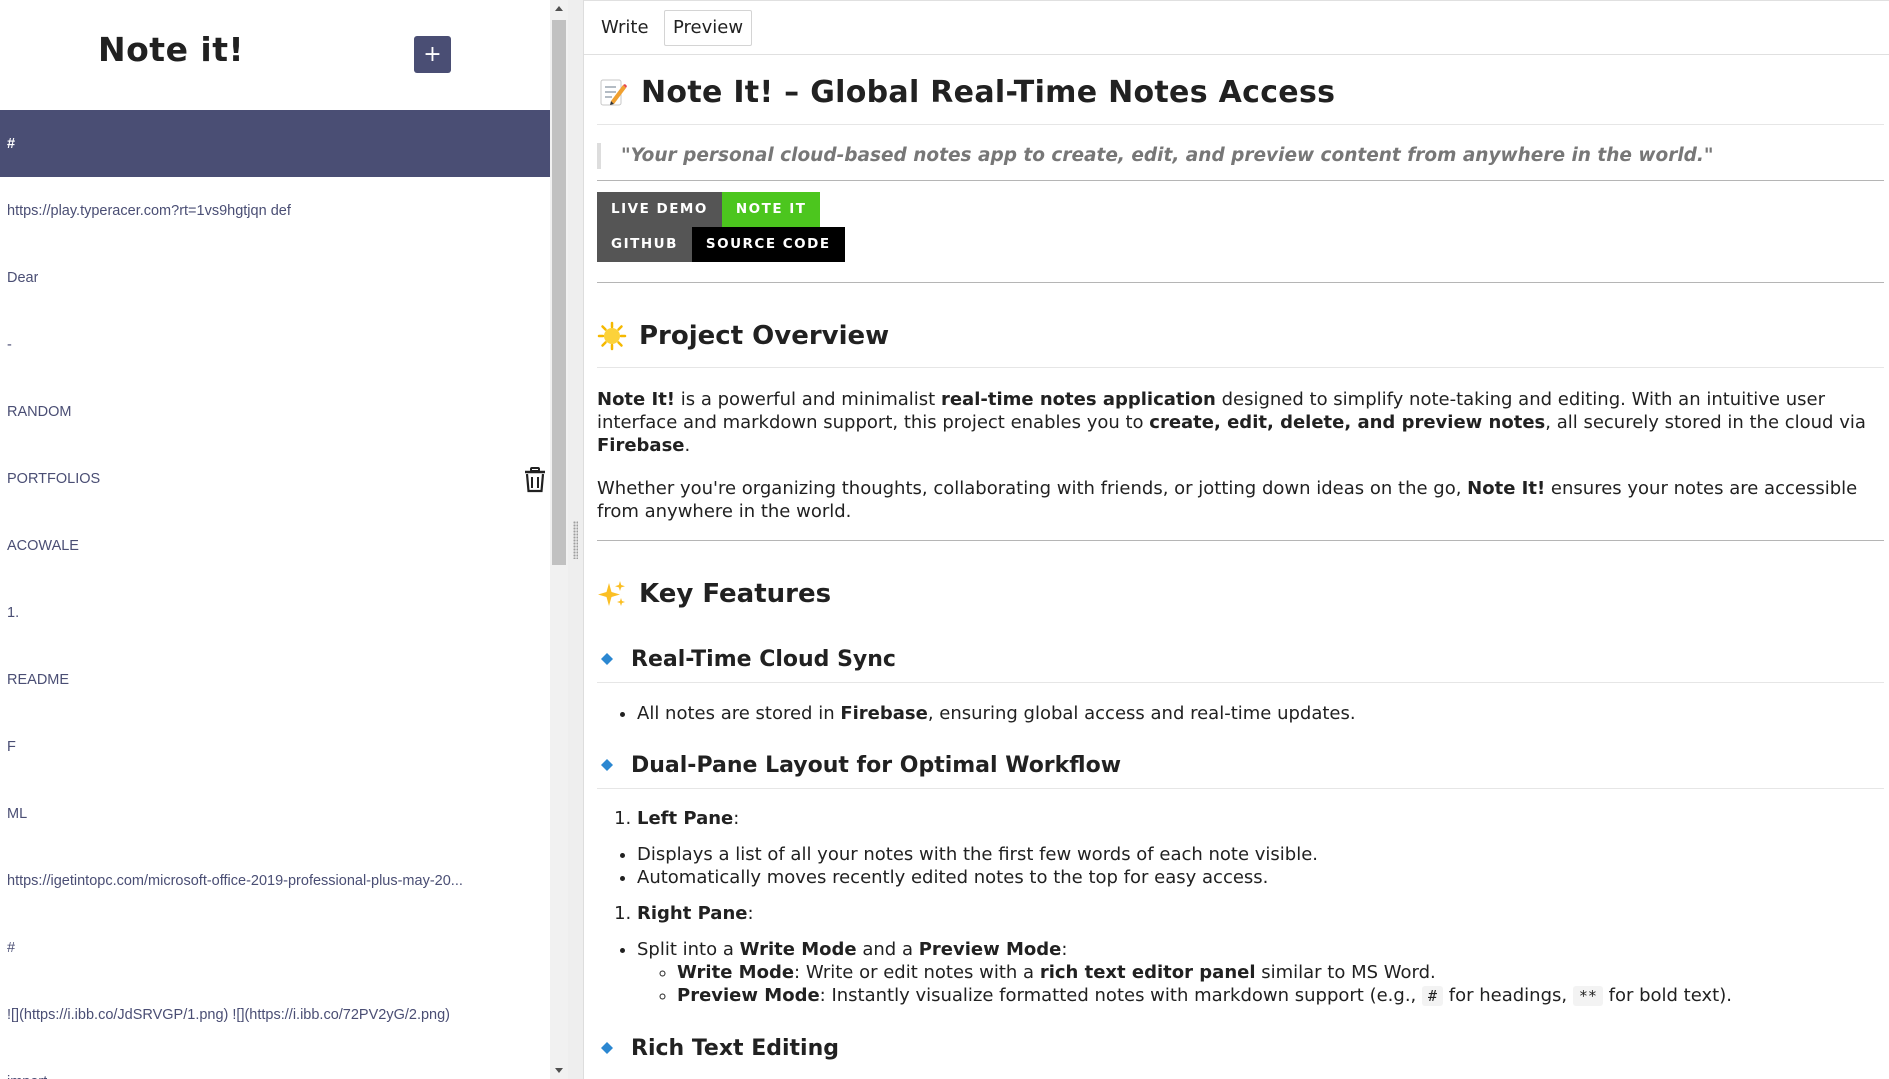  Describe the element at coordinates (38, 679) in the screenshot. I see `note-preview-text: README` at that location.